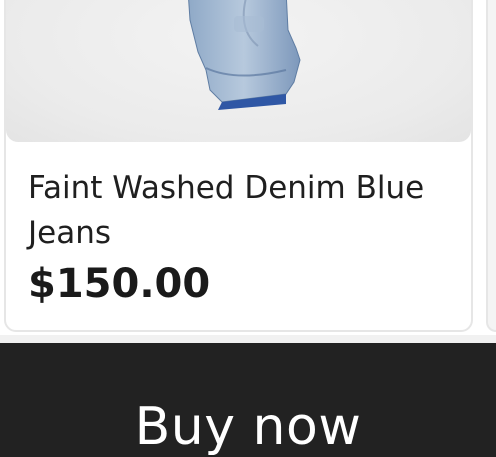 The height and width of the screenshot is (457, 496). What do you see at coordinates (244, 55) in the screenshot?
I see `jeans-image-icon` at bounding box center [244, 55].